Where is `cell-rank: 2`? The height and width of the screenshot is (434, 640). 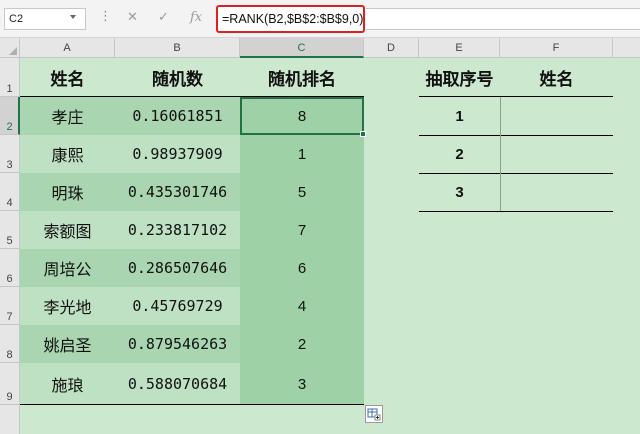 cell-rank: 2 is located at coordinates (302, 344).